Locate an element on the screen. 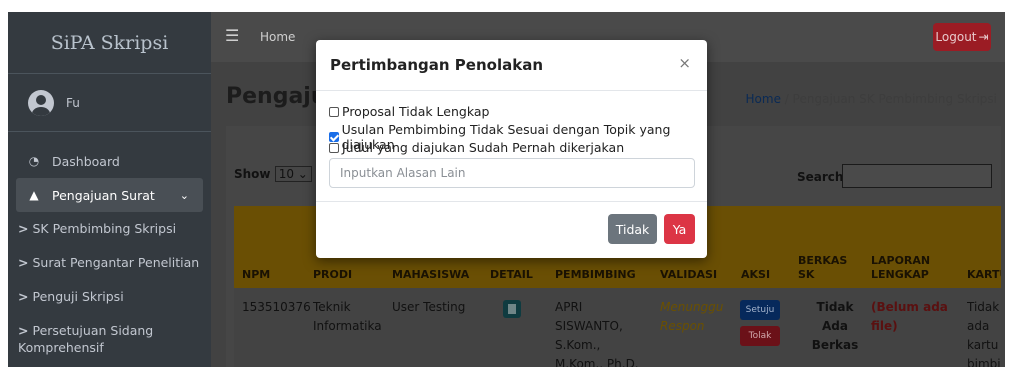 Image resolution: width=1013 pixels, height=367 pixels. logout-label: Logout is located at coordinates (956, 37).